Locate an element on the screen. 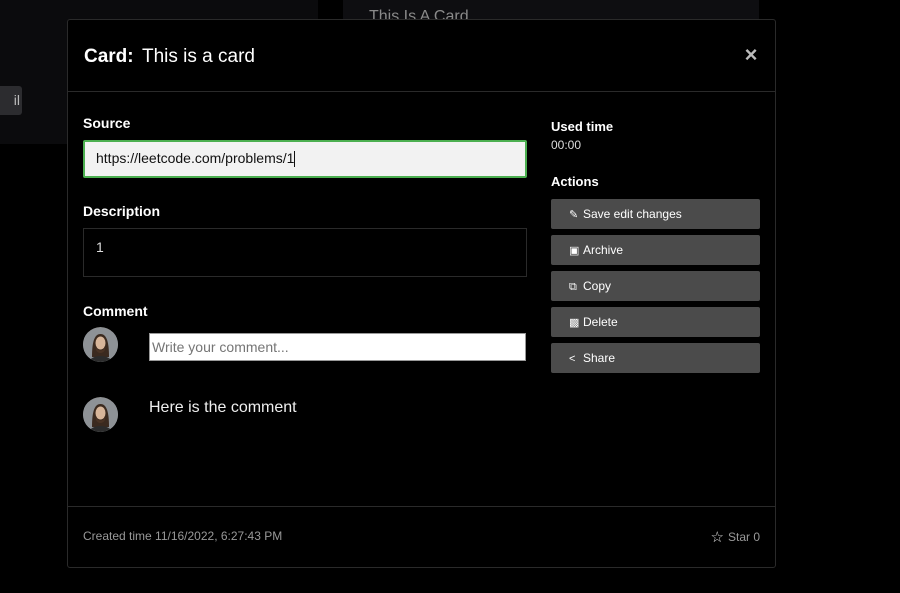 This screenshot has height=593, width=900. star-button: ☆ Star 0 is located at coordinates (735, 537).